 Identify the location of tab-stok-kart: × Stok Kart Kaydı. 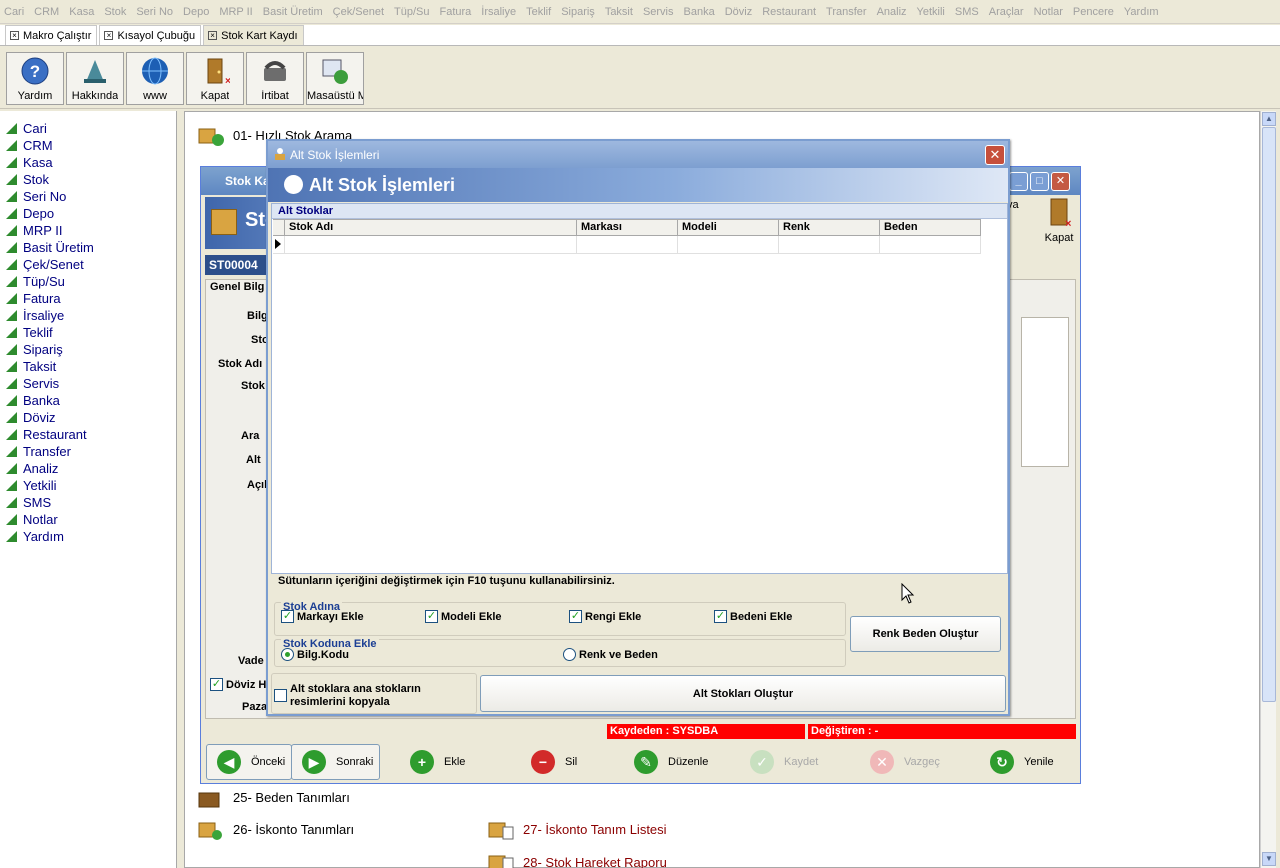
(253, 35).